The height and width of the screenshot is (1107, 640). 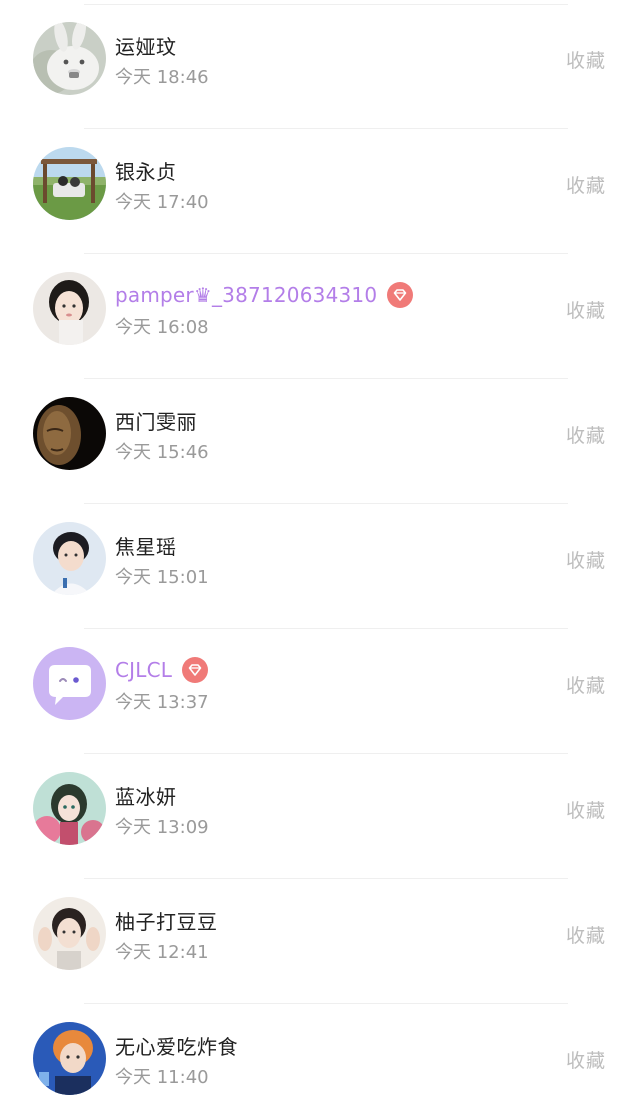 I want to click on anime-girl-avatar-icon, so click(x=69, y=808).